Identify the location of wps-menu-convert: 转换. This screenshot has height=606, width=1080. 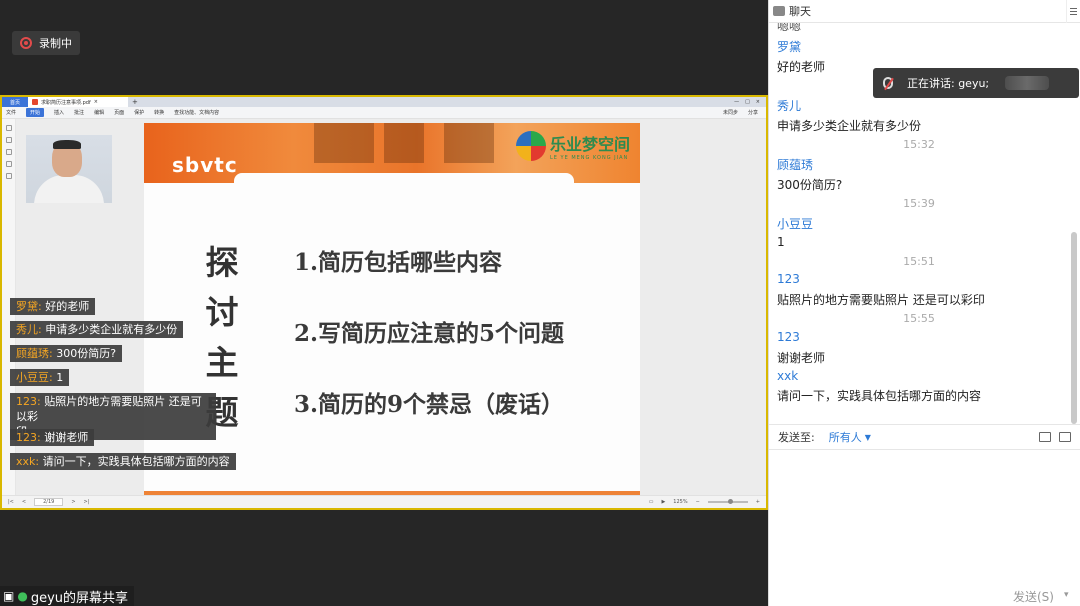
(159, 112).